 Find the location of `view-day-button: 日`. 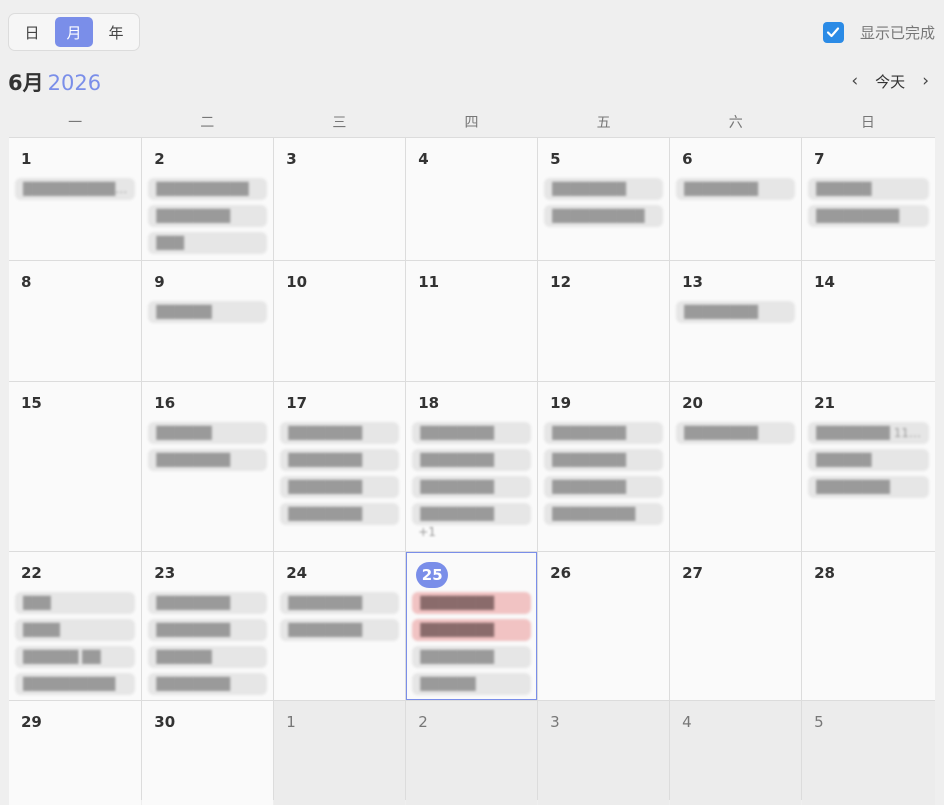

view-day-button: 日 is located at coordinates (32, 32).